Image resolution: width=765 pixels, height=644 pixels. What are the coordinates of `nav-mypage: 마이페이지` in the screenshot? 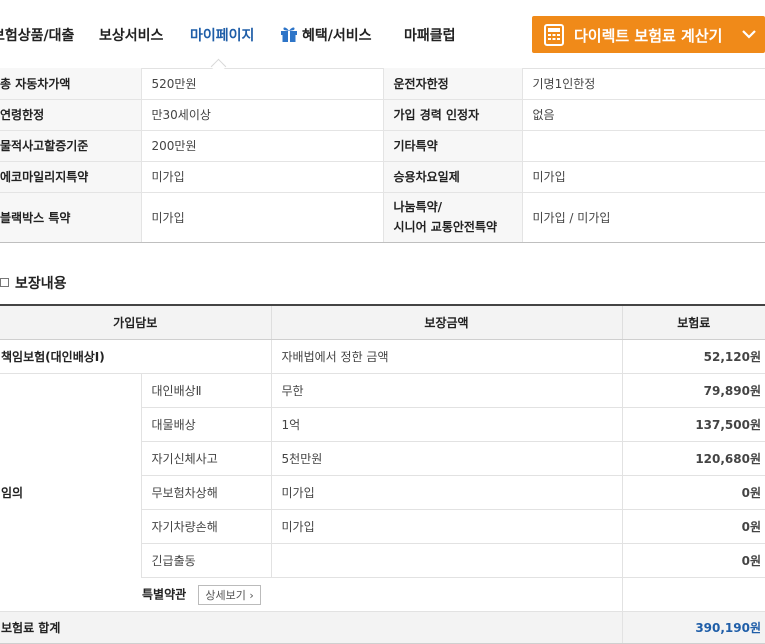 It's located at (222, 35).